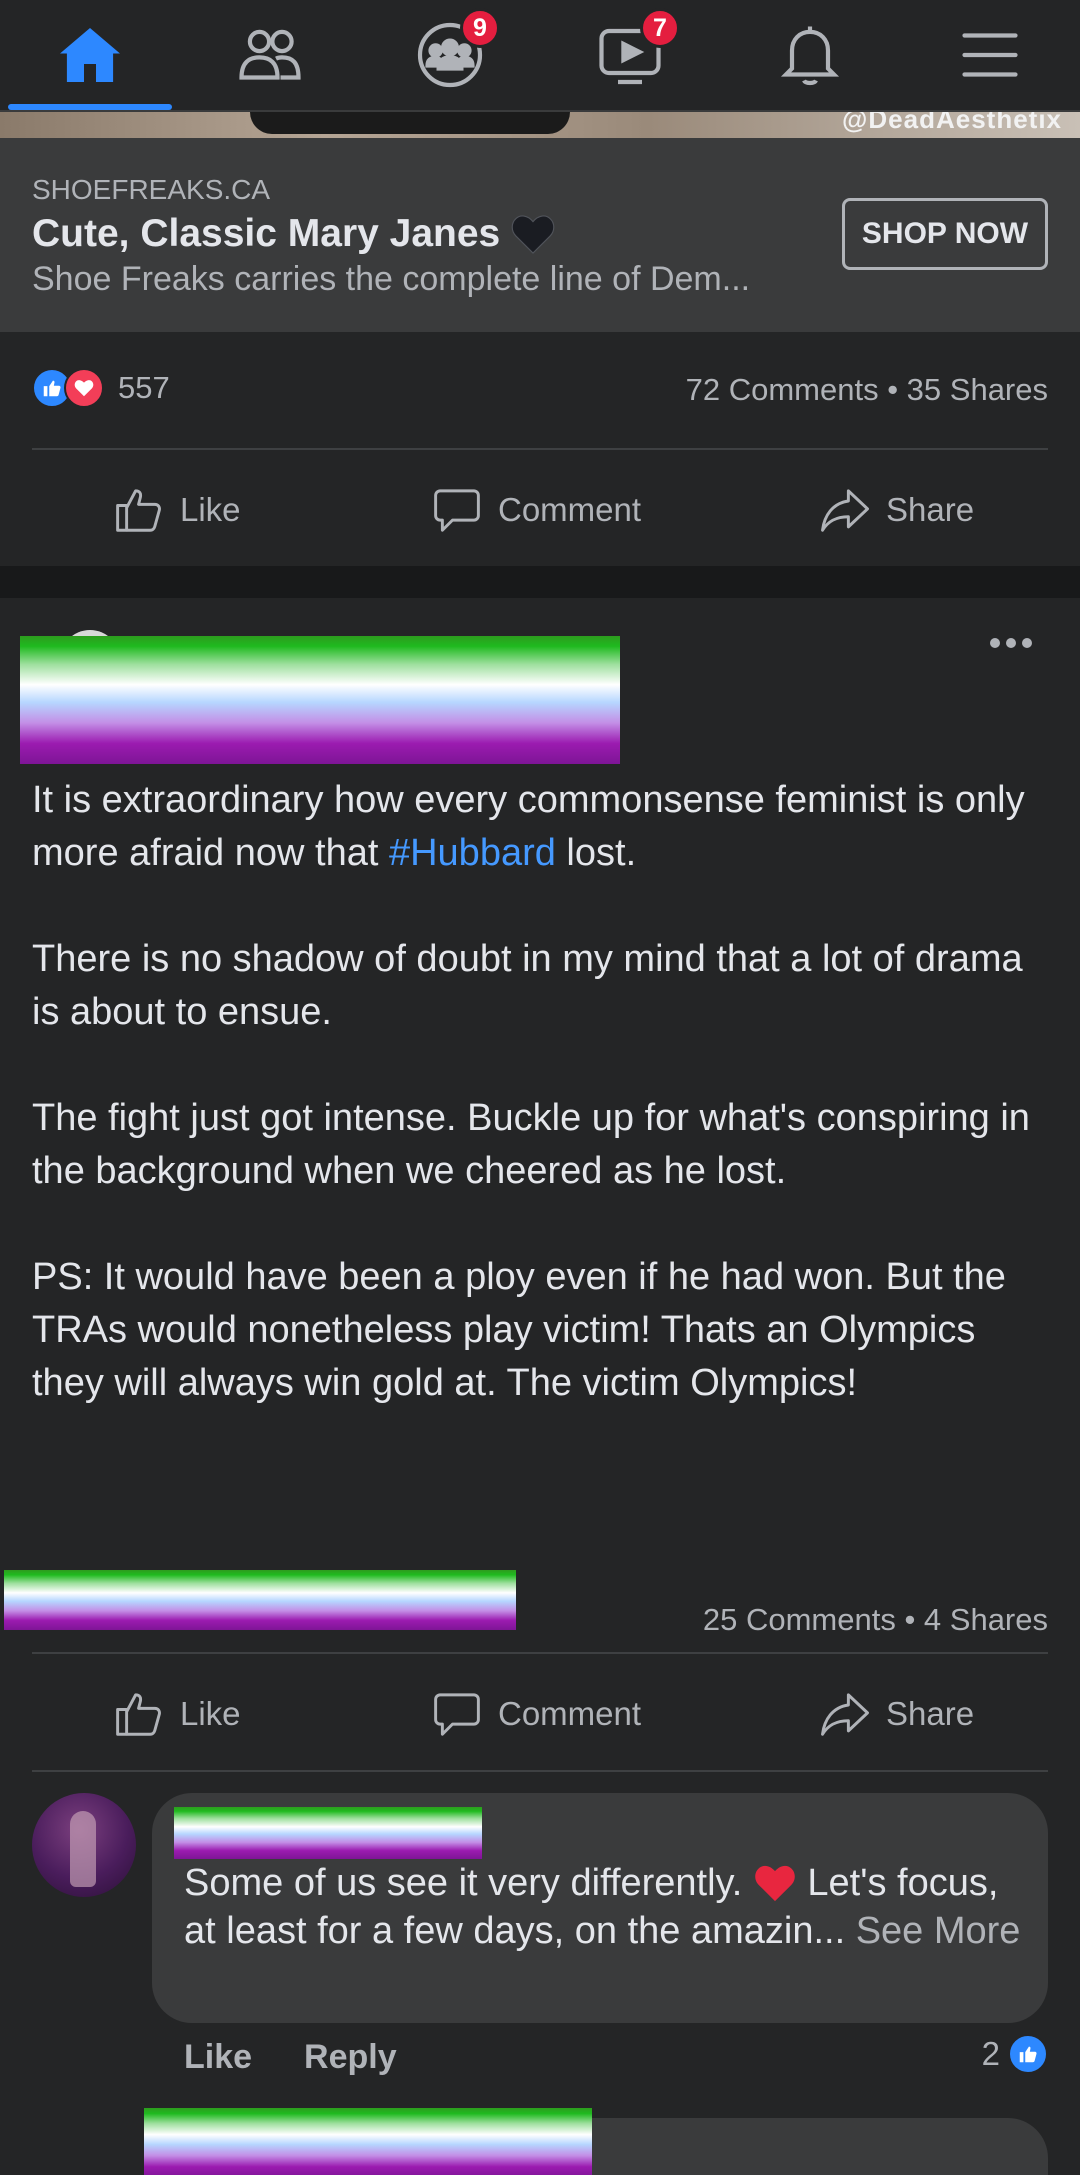 This screenshot has width=1080, height=2175. Describe the element at coordinates (533, 234) in the screenshot. I see `black-heart-icon` at that location.